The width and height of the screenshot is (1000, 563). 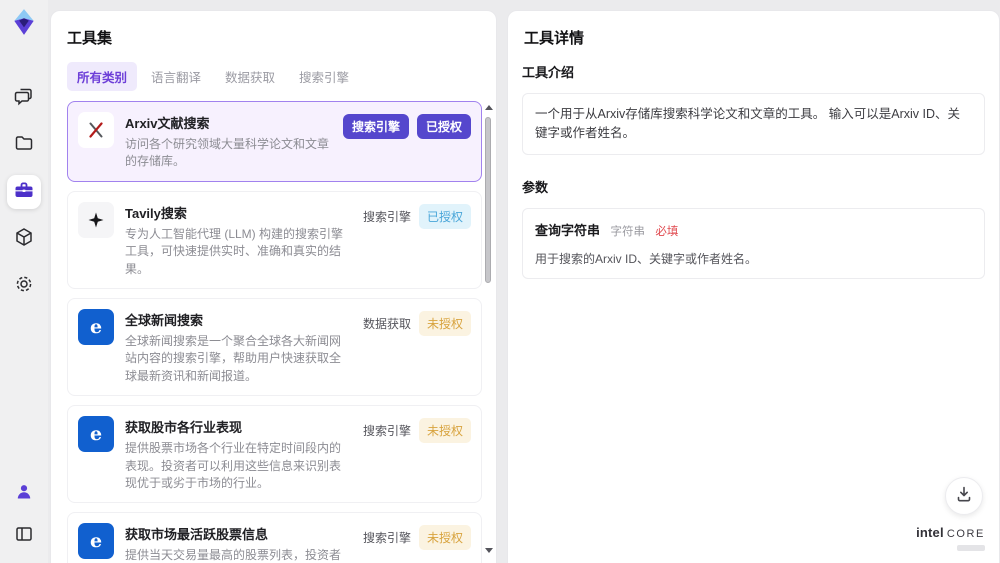 What do you see at coordinates (184, 428) in the screenshot?
I see `tool-title: 获取股市各行业表现` at bounding box center [184, 428].